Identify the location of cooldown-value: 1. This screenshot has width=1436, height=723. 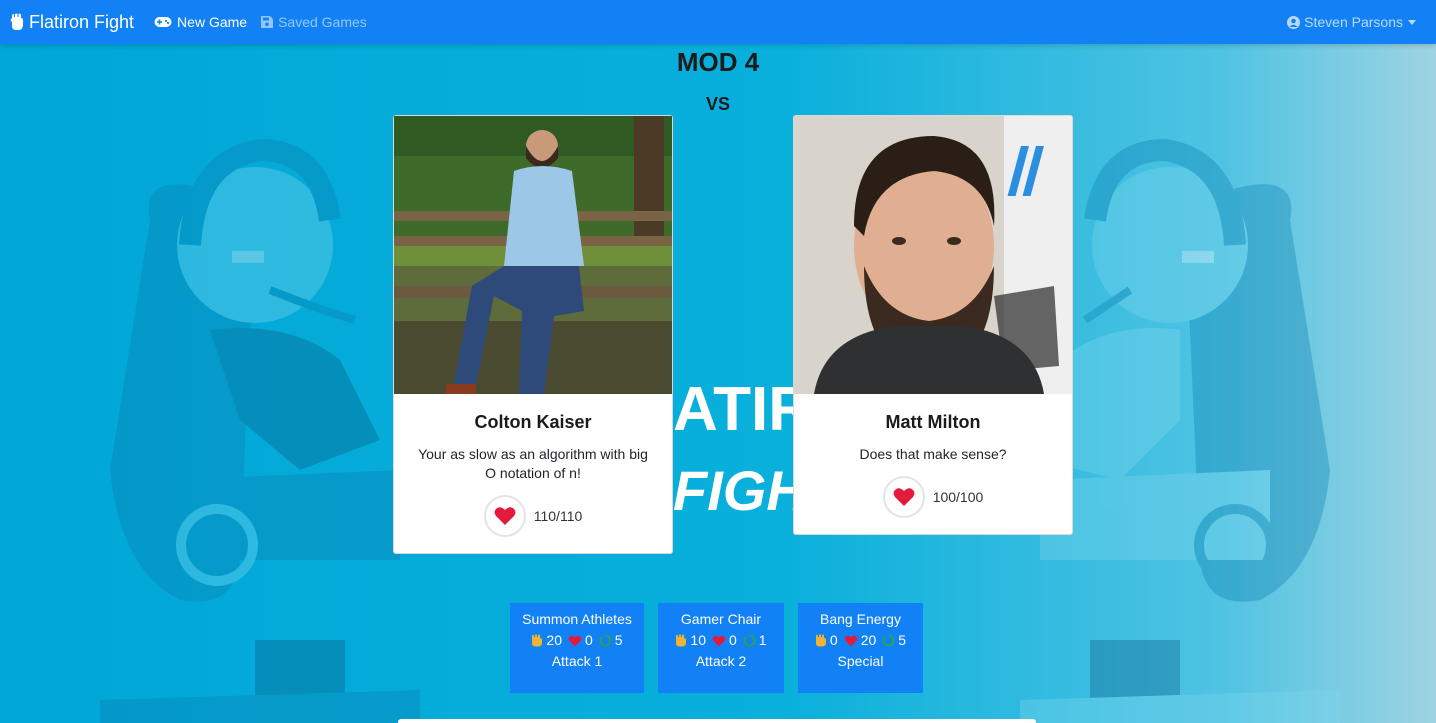
(762, 640).